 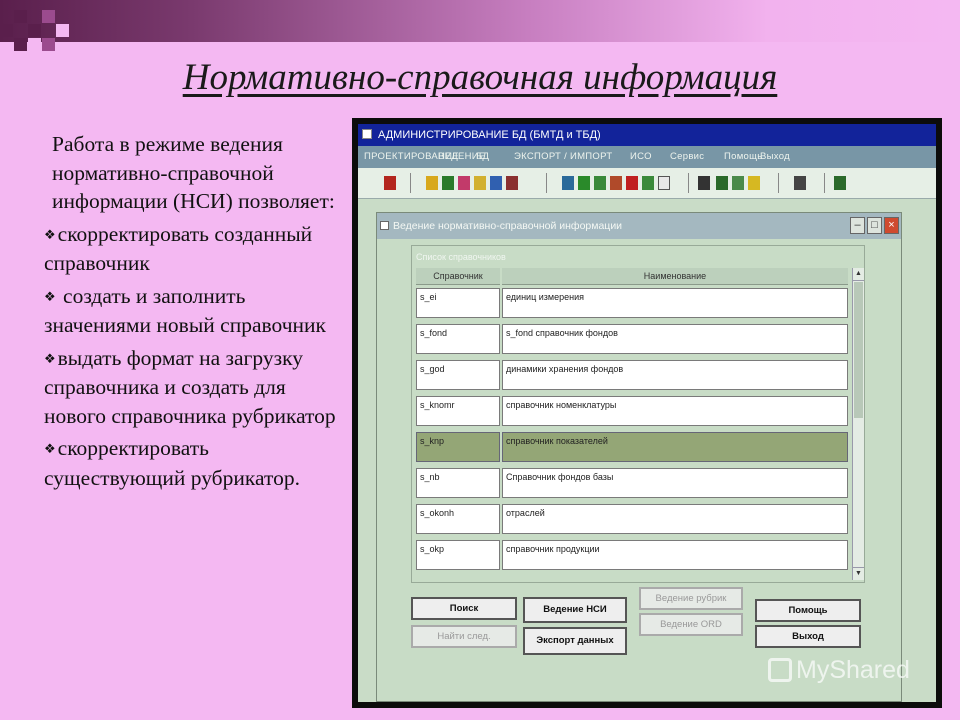 What do you see at coordinates (632, 376) in the screenshot?
I see `table-row: s_god динамики хранения фондов` at bounding box center [632, 376].